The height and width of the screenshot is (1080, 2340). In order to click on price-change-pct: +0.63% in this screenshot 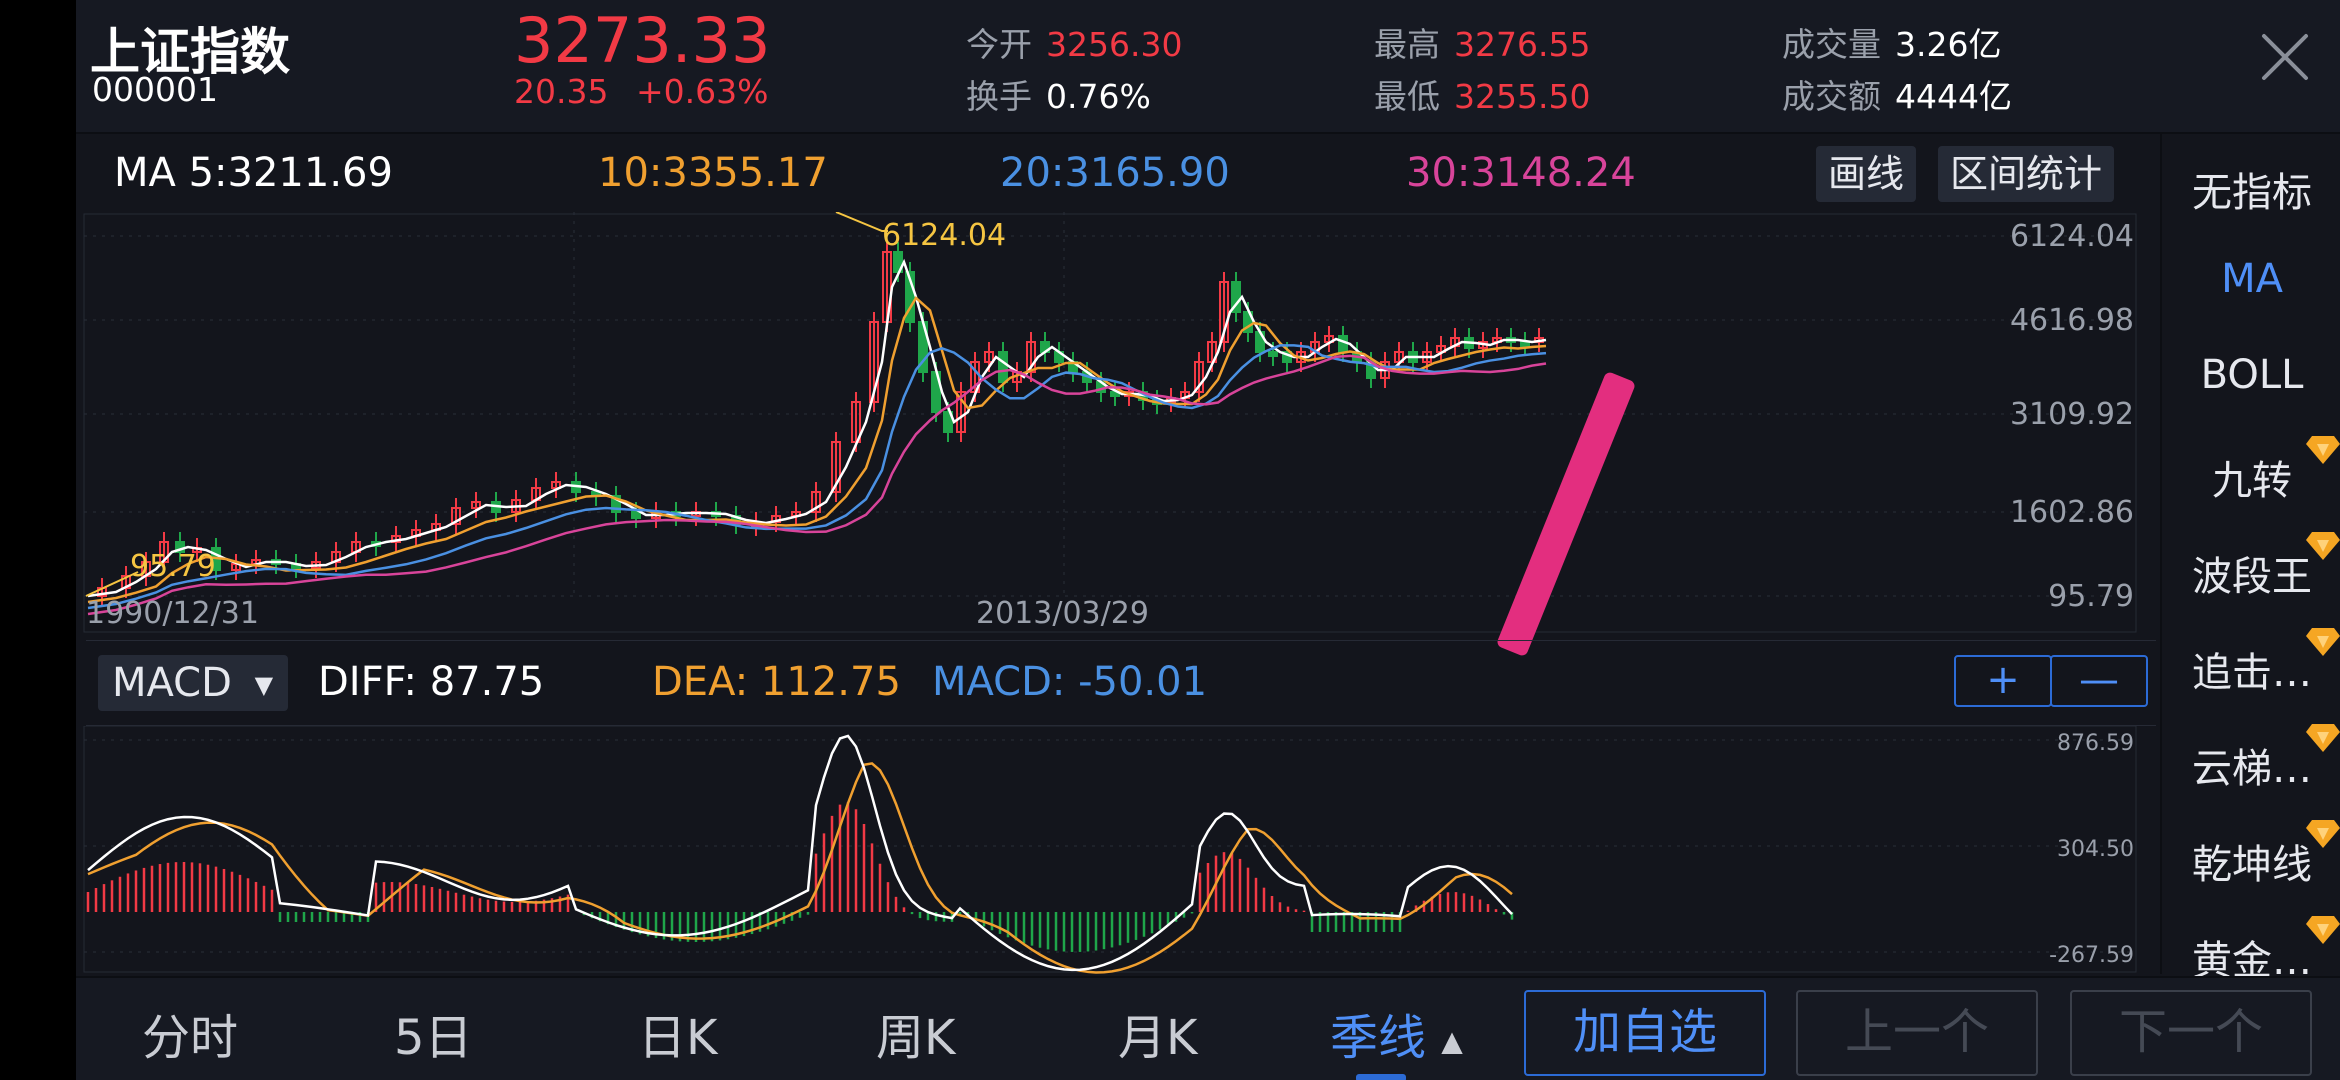, I will do `click(702, 91)`.